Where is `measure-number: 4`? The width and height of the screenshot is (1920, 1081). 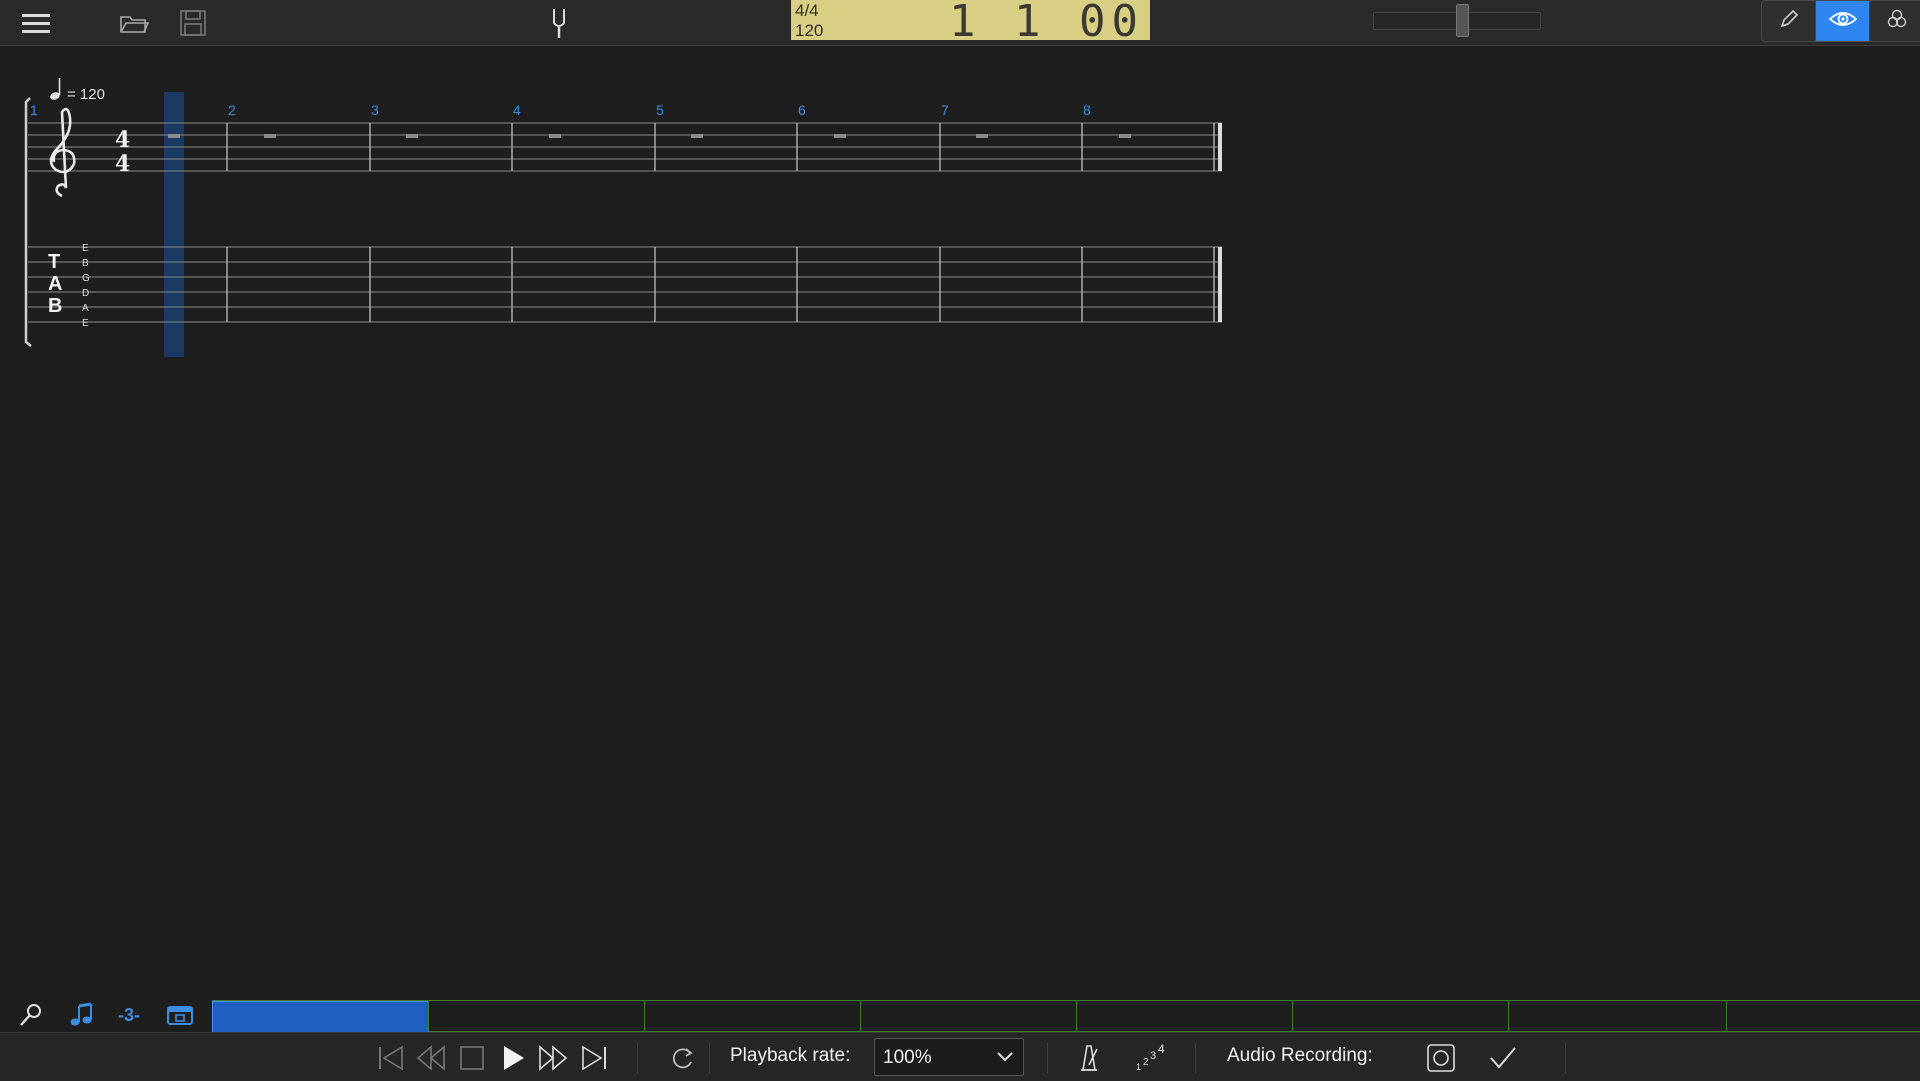
measure-number: 4 is located at coordinates (517, 110).